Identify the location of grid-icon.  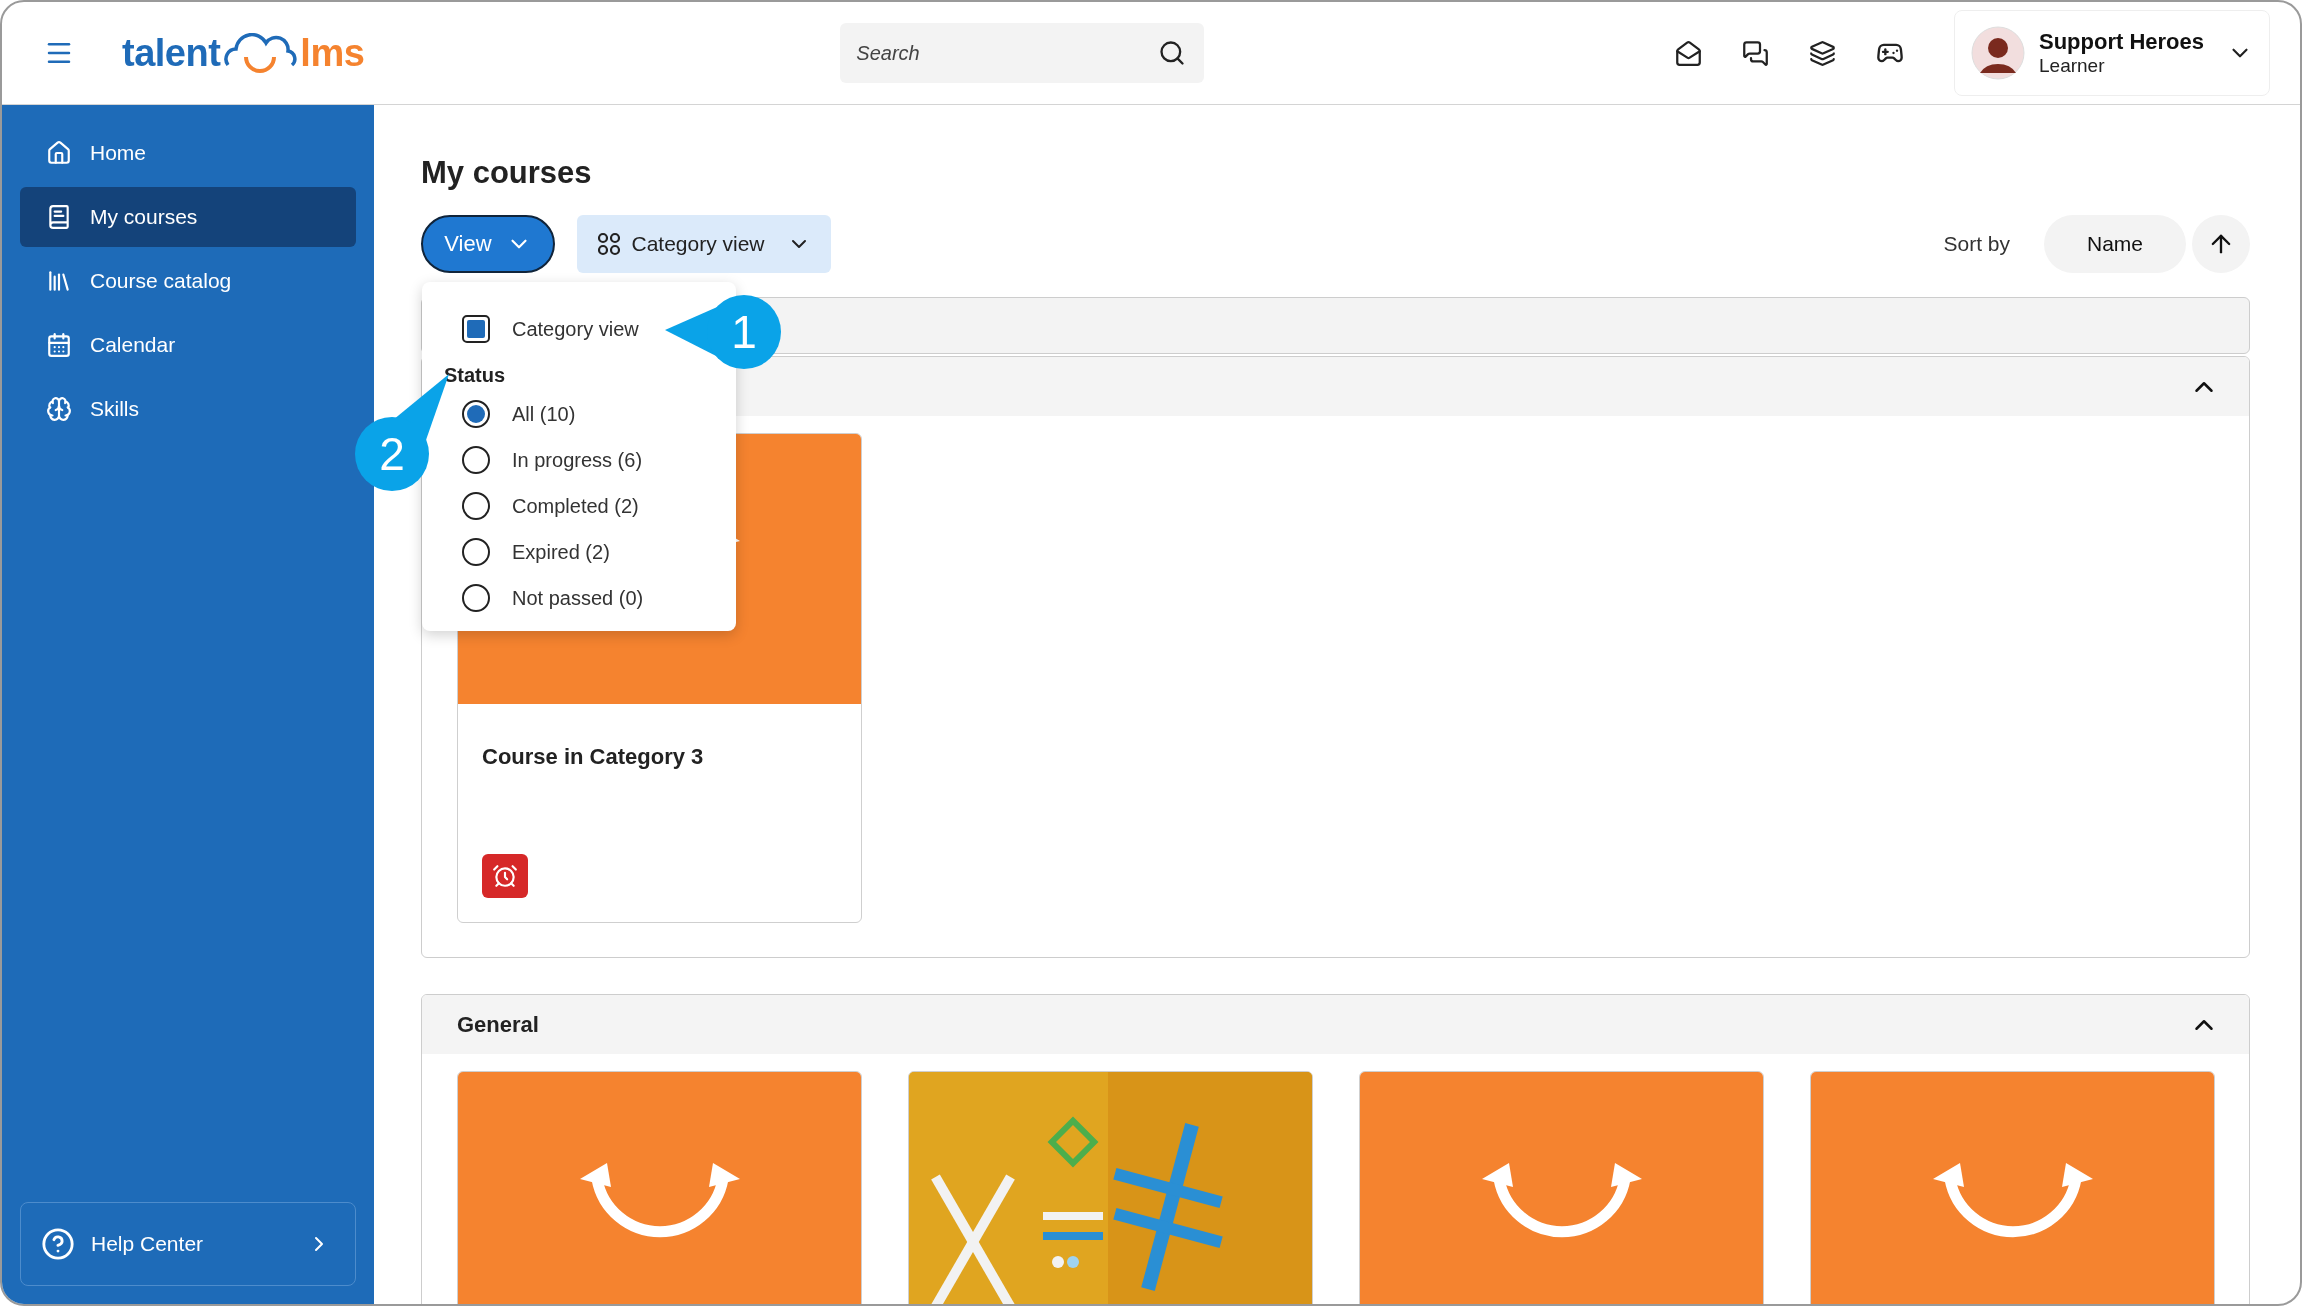
(609, 244).